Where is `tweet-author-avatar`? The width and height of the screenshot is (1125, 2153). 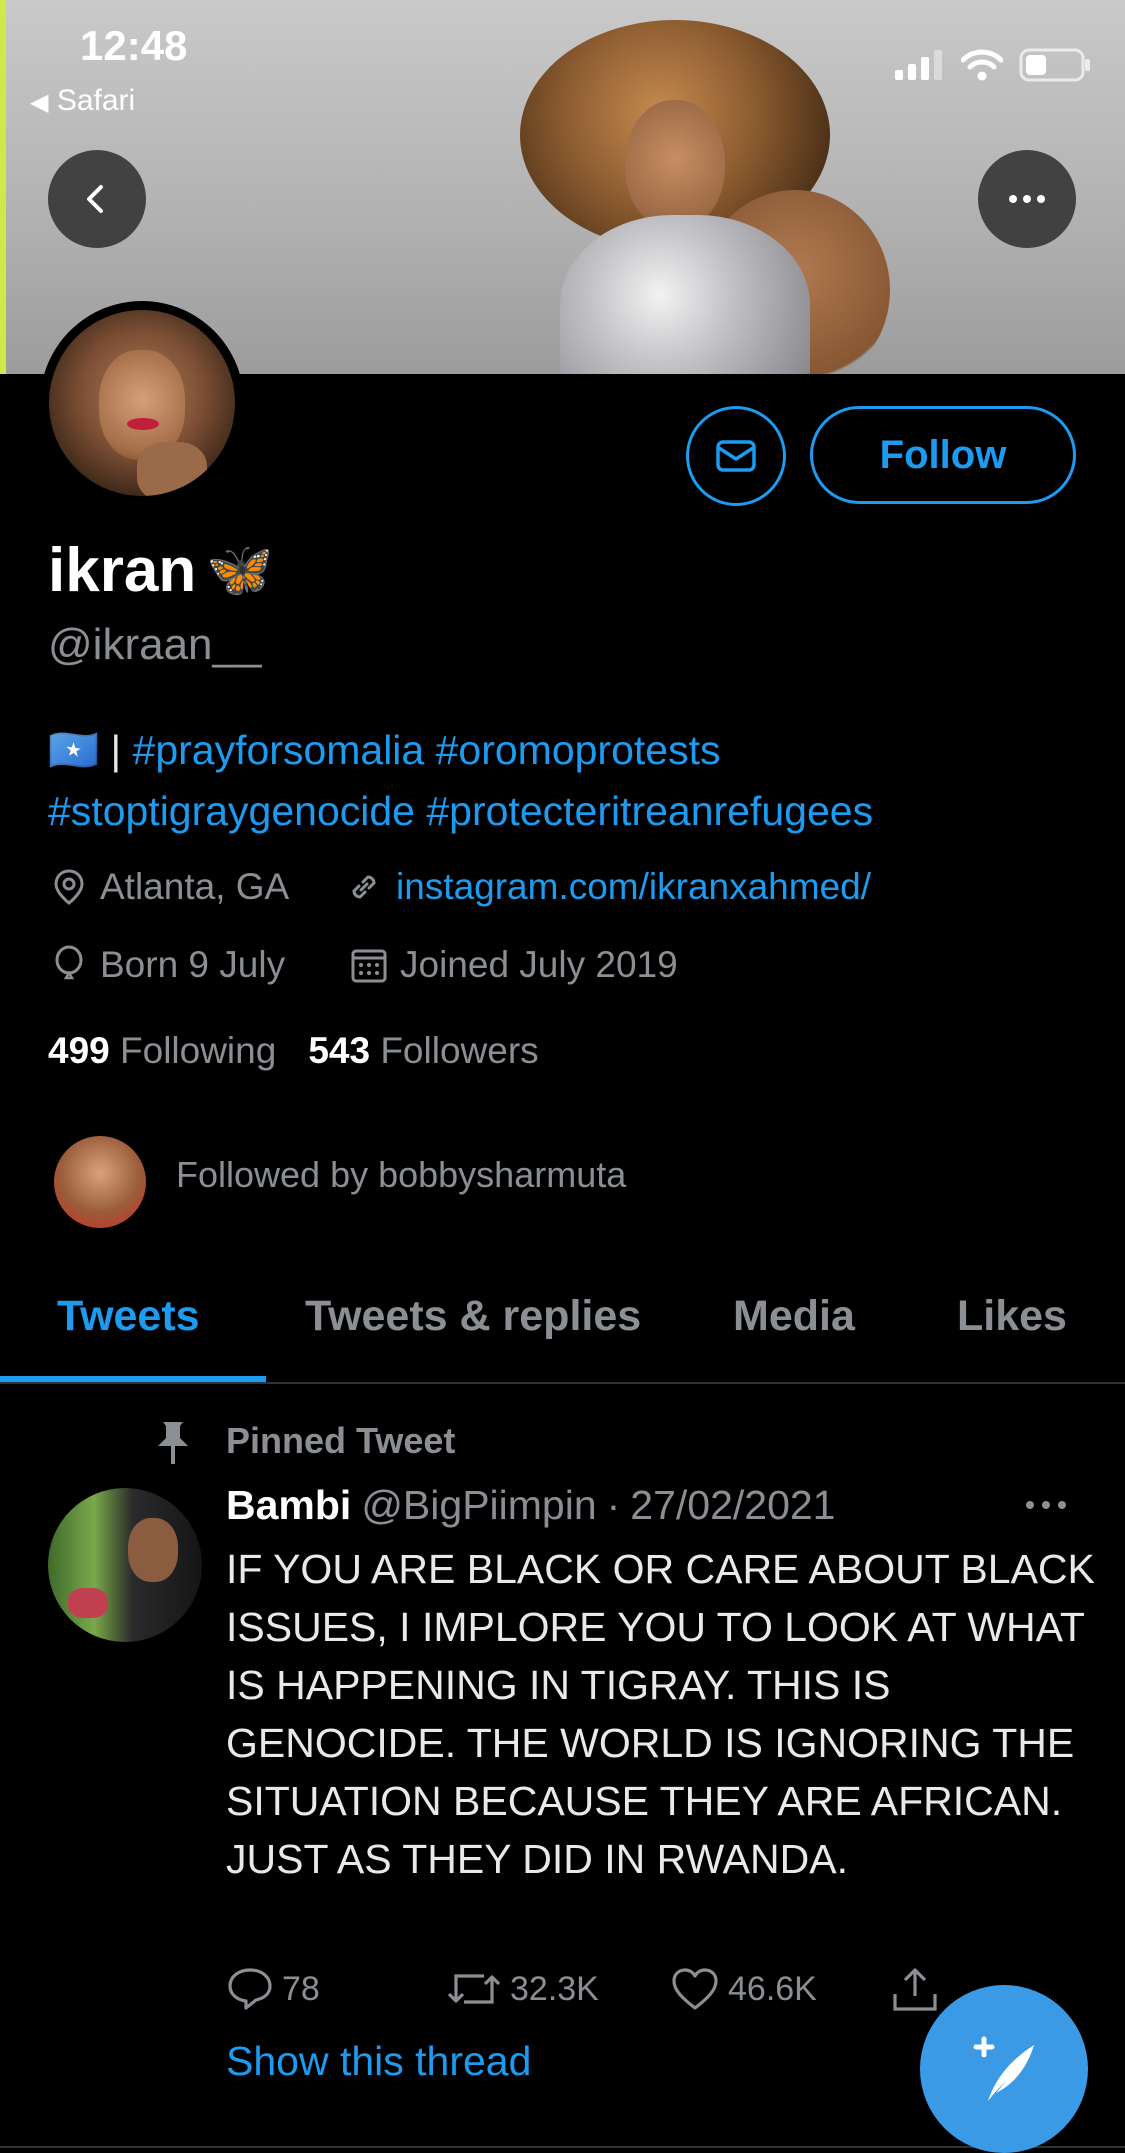
tweet-author-avatar is located at coordinates (125, 1565).